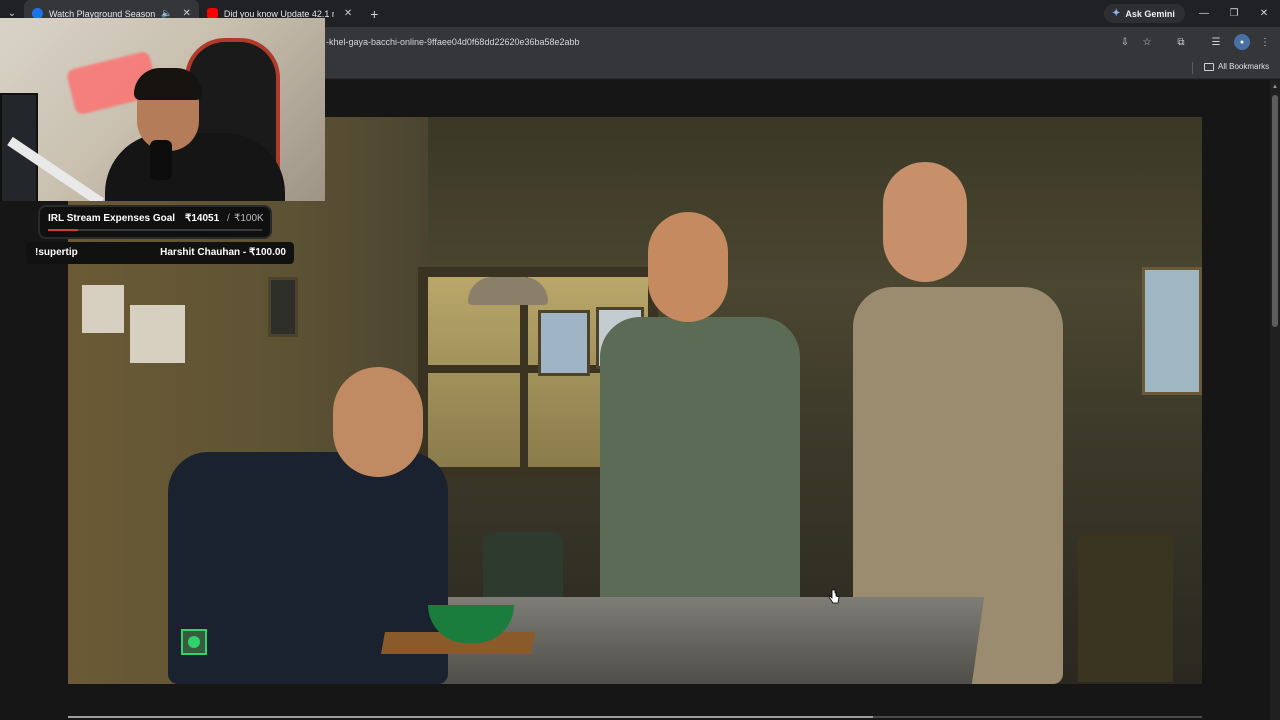 This screenshot has height=720, width=1280. Describe the element at coordinates (161, 160) in the screenshot. I see `microphone-icon` at that location.